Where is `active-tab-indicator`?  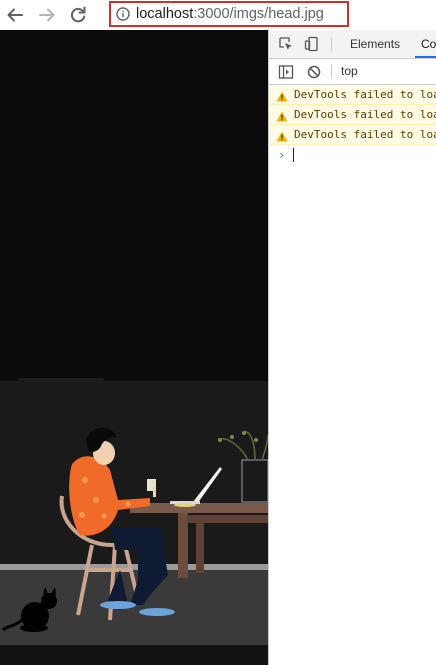 active-tab-indicator is located at coordinates (425, 57).